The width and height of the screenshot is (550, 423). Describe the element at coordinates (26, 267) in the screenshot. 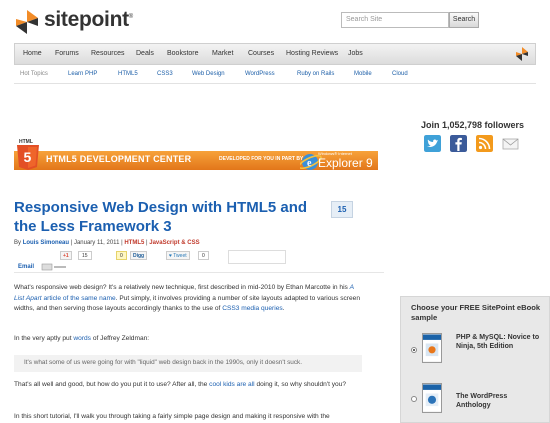

I see `email-share-link: Email` at that location.